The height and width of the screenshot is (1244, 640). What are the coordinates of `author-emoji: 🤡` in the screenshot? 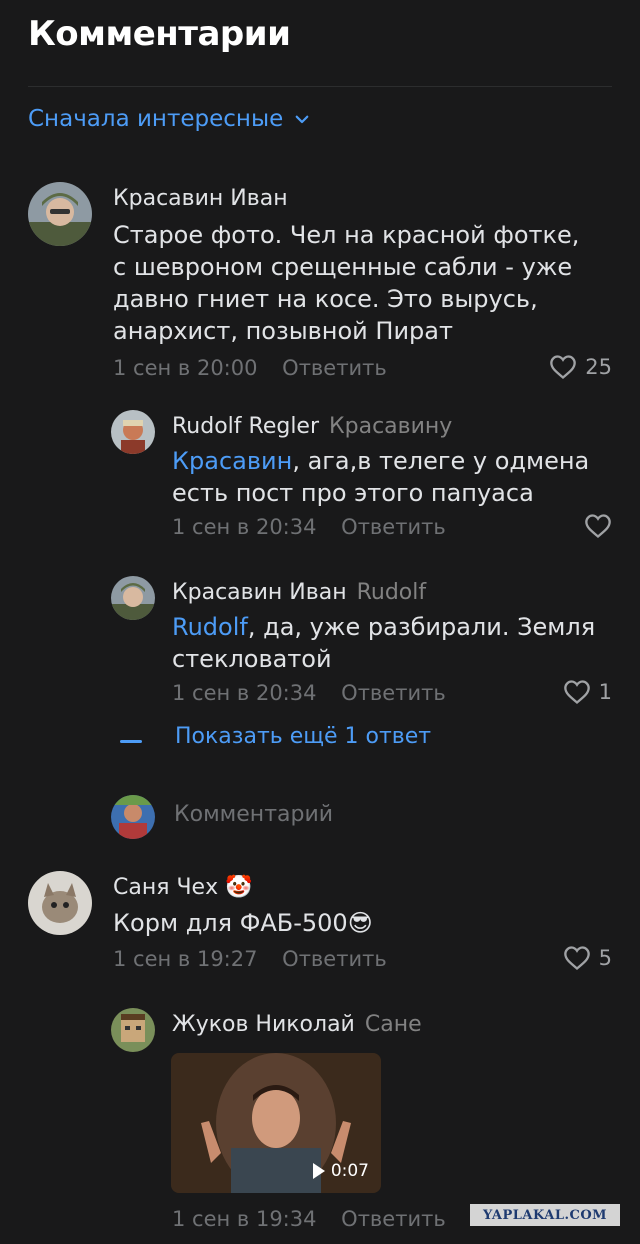 It's located at (239, 887).